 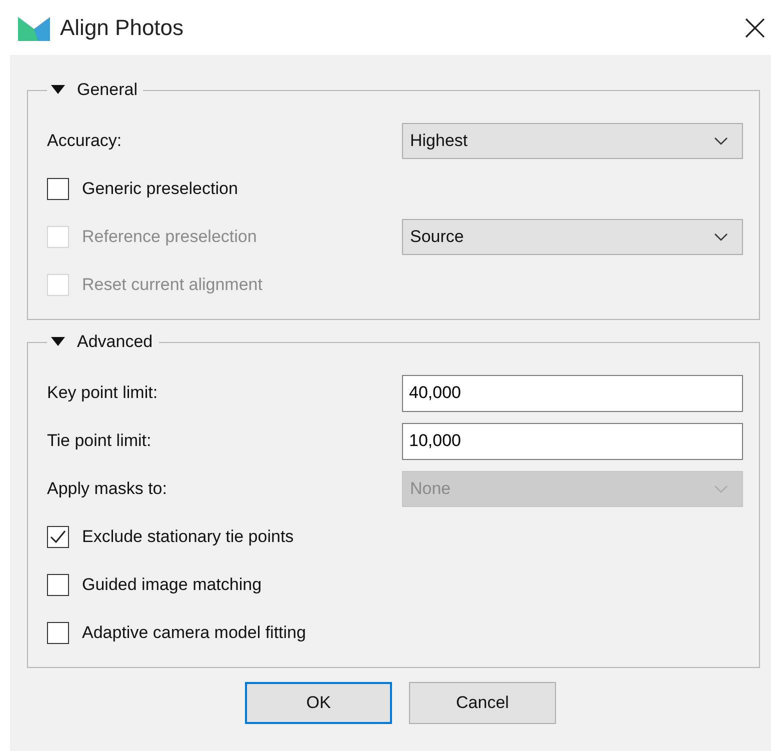 I want to click on dialog-button: OK, so click(x=318, y=703).